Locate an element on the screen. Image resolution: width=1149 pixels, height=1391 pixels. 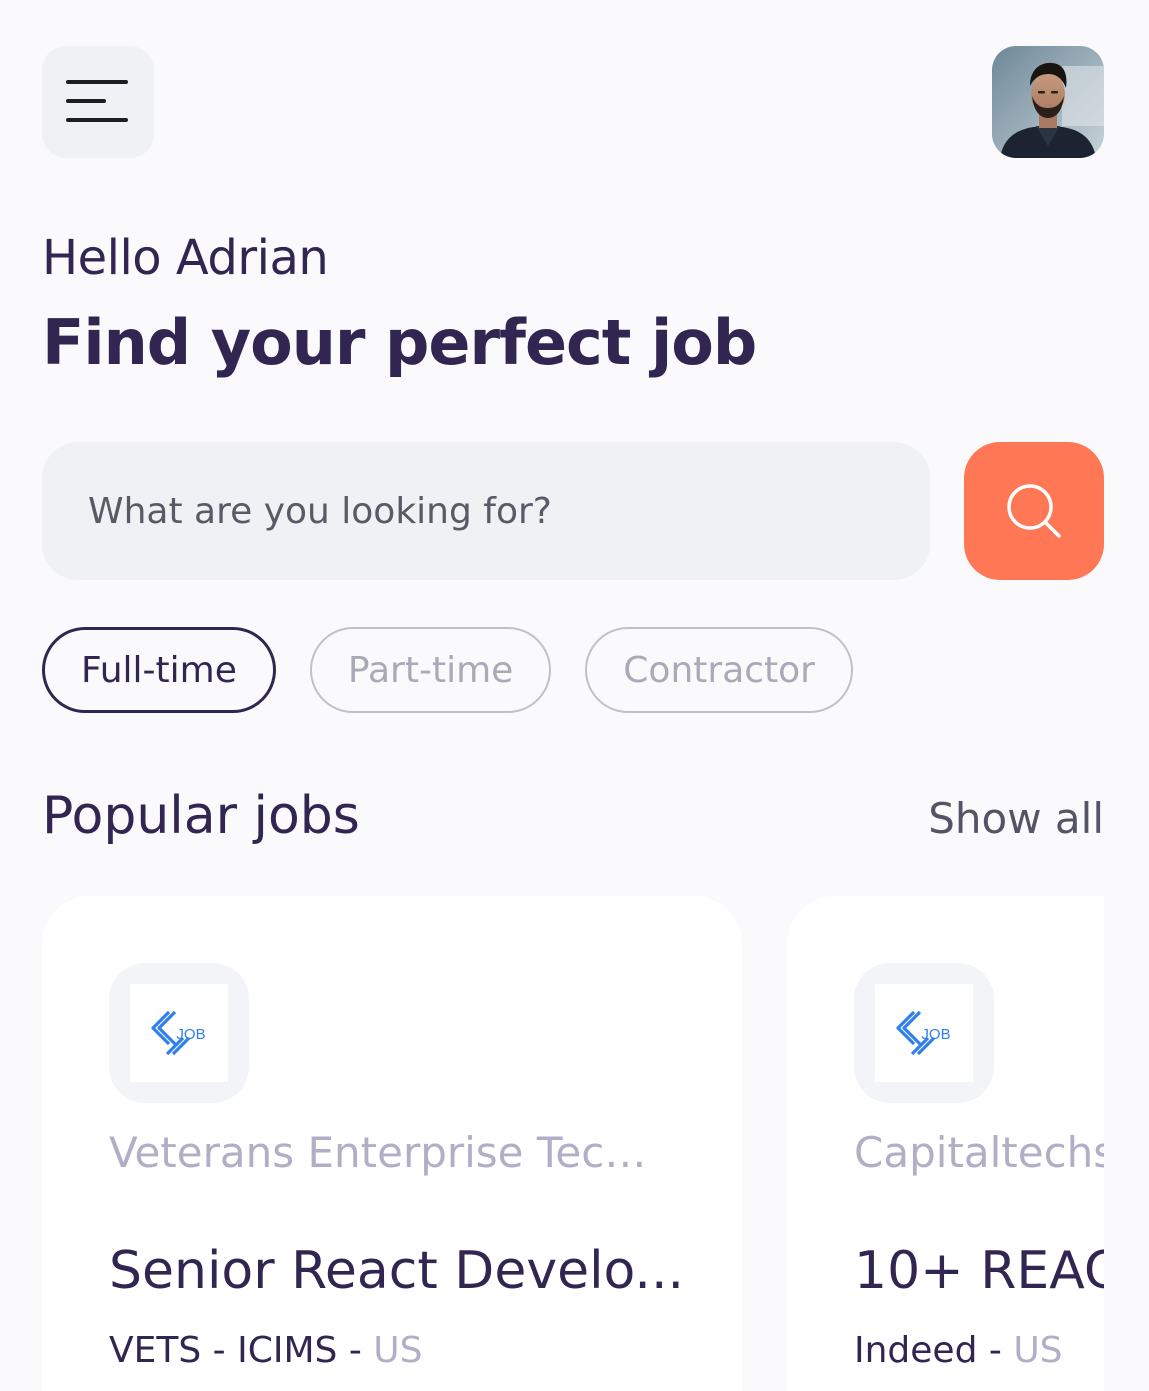
company-name: Capitaltechs is located at coordinates (979, 1152).